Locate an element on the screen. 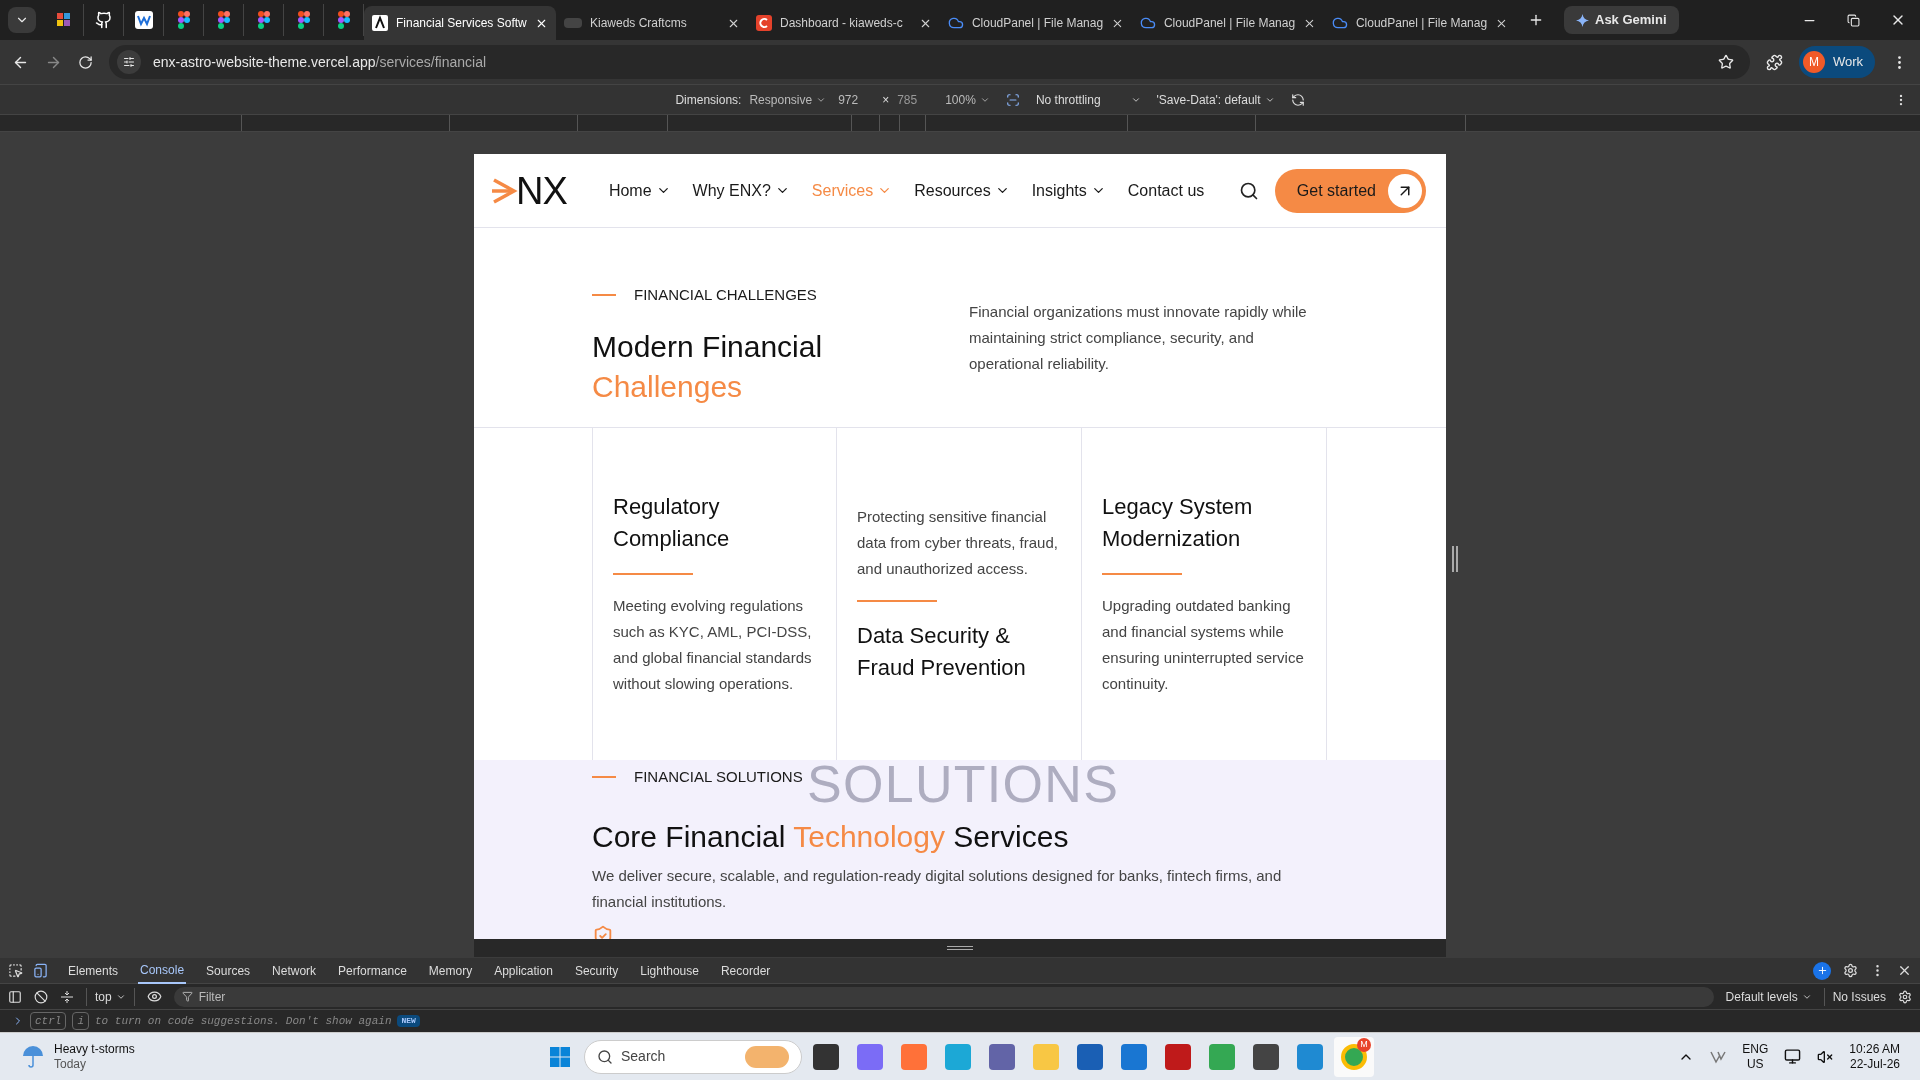  bookmark-star-icon is located at coordinates (1725, 62).